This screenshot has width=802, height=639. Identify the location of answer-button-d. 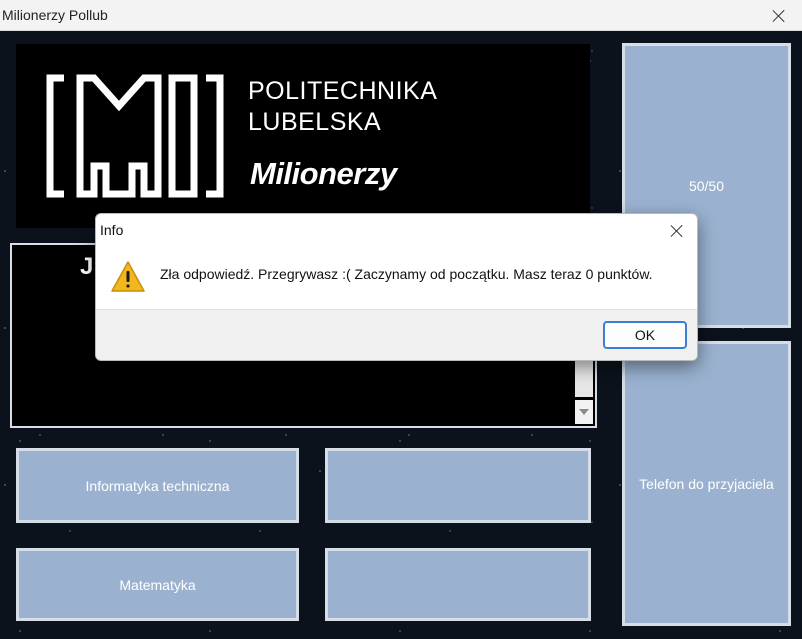
(458, 584).